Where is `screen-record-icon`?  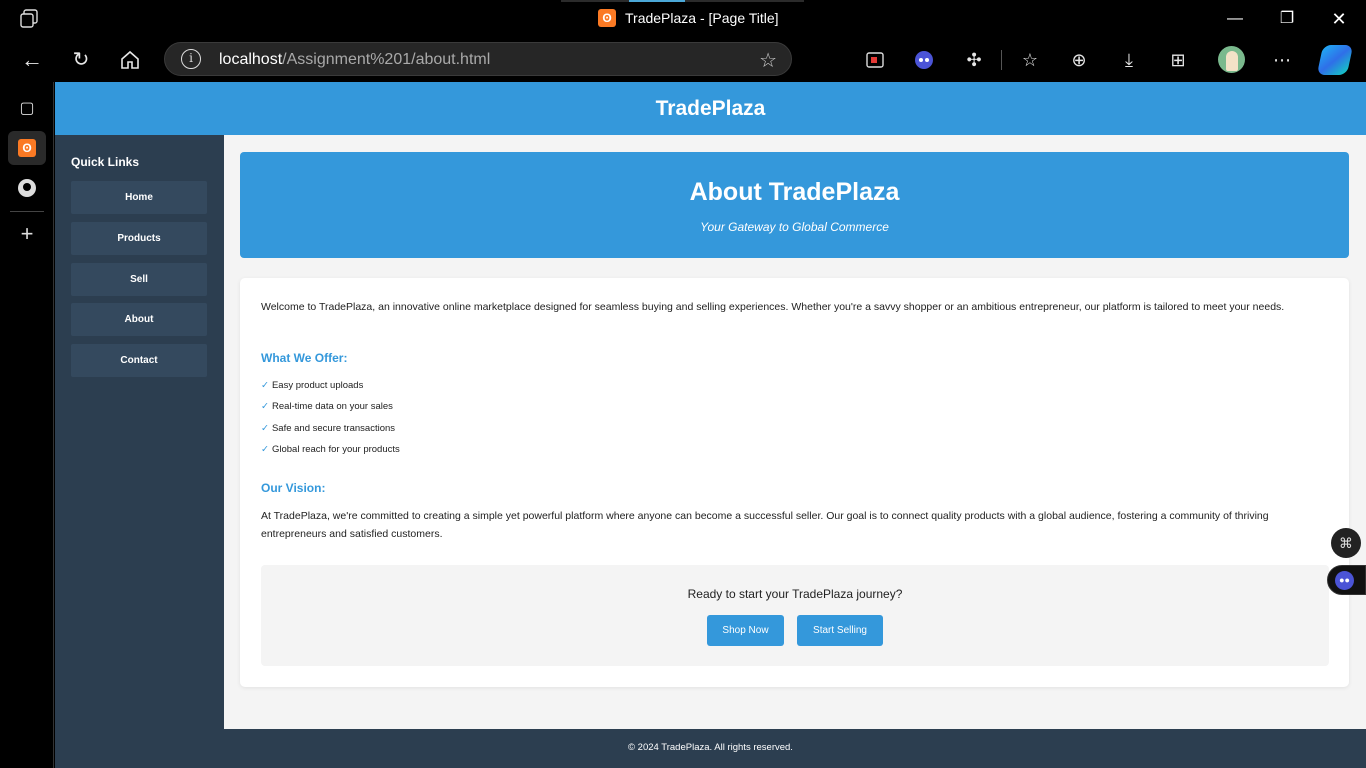
screen-record-icon is located at coordinates (875, 60).